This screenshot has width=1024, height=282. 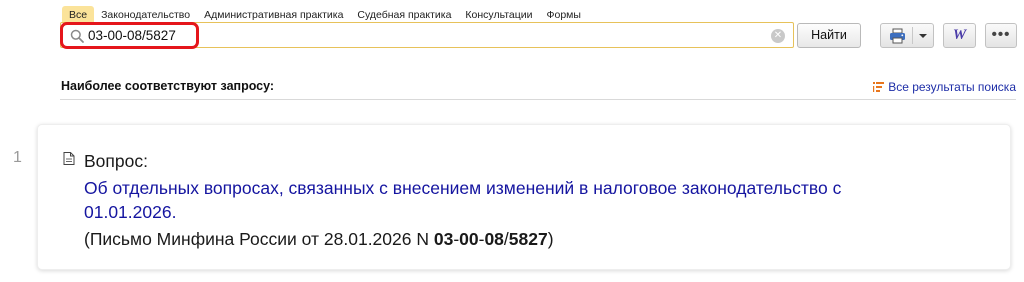 What do you see at coordinates (564, 14) in the screenshot?
I see `tab-forms: Формы` at bounding box center [564, 14].